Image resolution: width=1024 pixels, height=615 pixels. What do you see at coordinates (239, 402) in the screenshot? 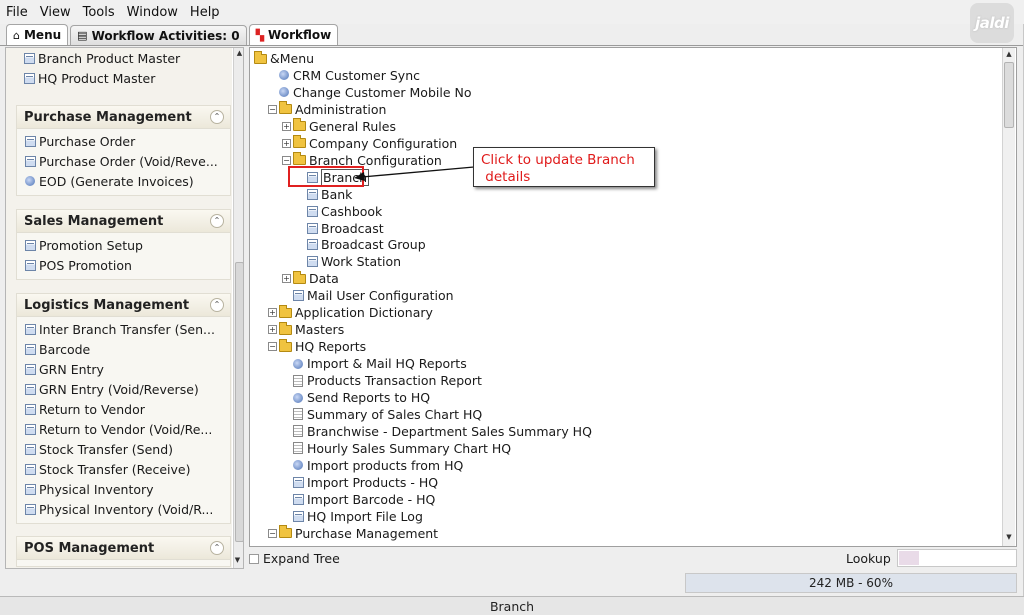
I see `left-scroll-thumb` at bounding box center [239, 402].